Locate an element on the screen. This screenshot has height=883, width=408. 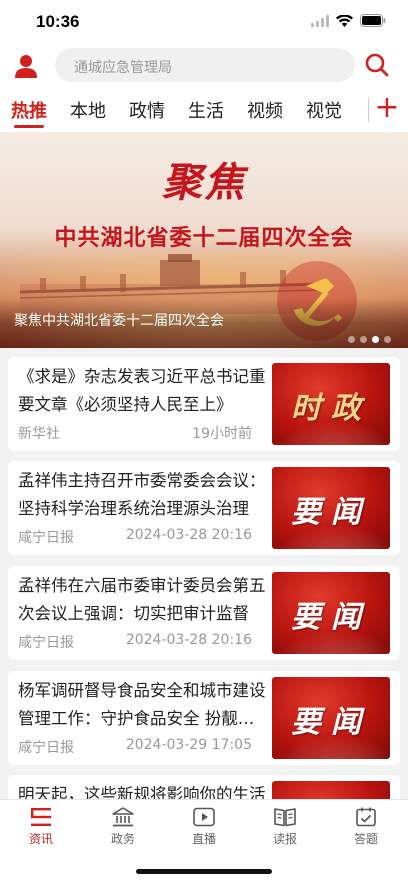
active-tab-indicator is located at coordinates (29, 126).